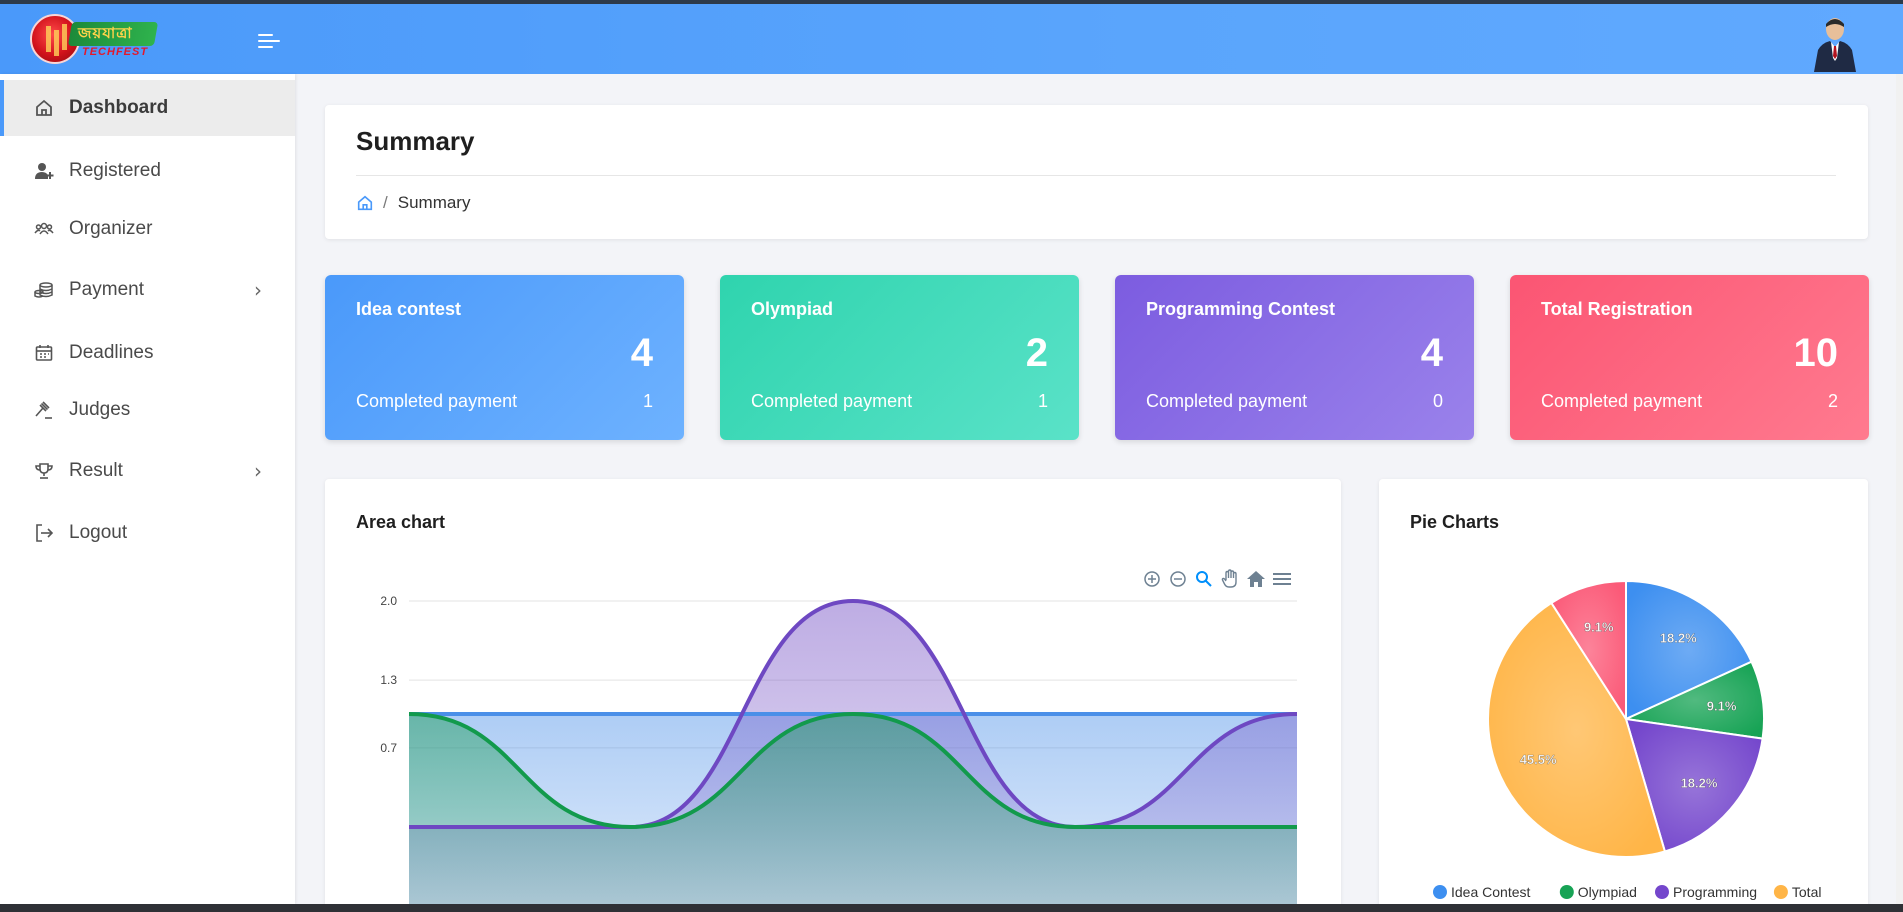 This screenshot has width=1903, height=912. What do you see at coordinates (44, 410) in the screenshot?
I see `gavel-icon` at bounding box center [44, 410].